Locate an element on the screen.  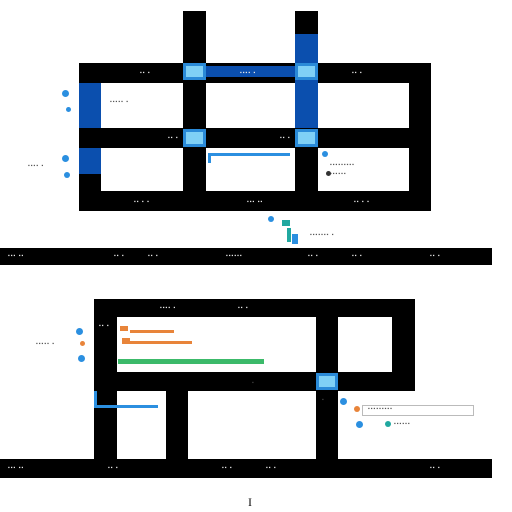
accent-blue-h is located at coordinates (126, 406).